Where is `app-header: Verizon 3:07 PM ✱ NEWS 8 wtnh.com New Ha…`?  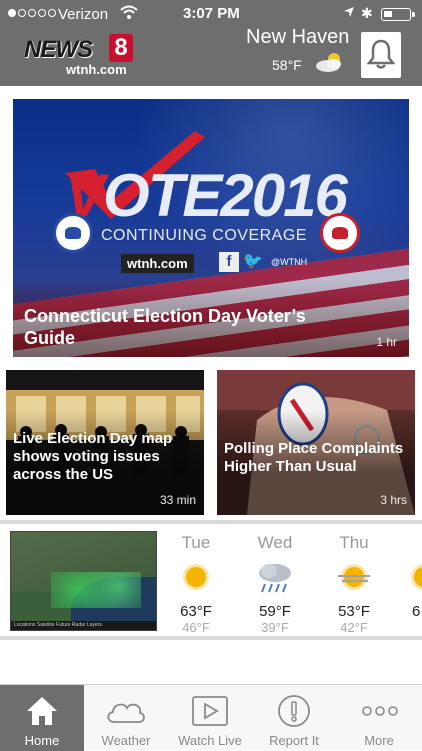 app-header: Verizon 3:07 PM ✱ NEWS 8 wtnh.com New Ha… is located at coordinates (211, 43).